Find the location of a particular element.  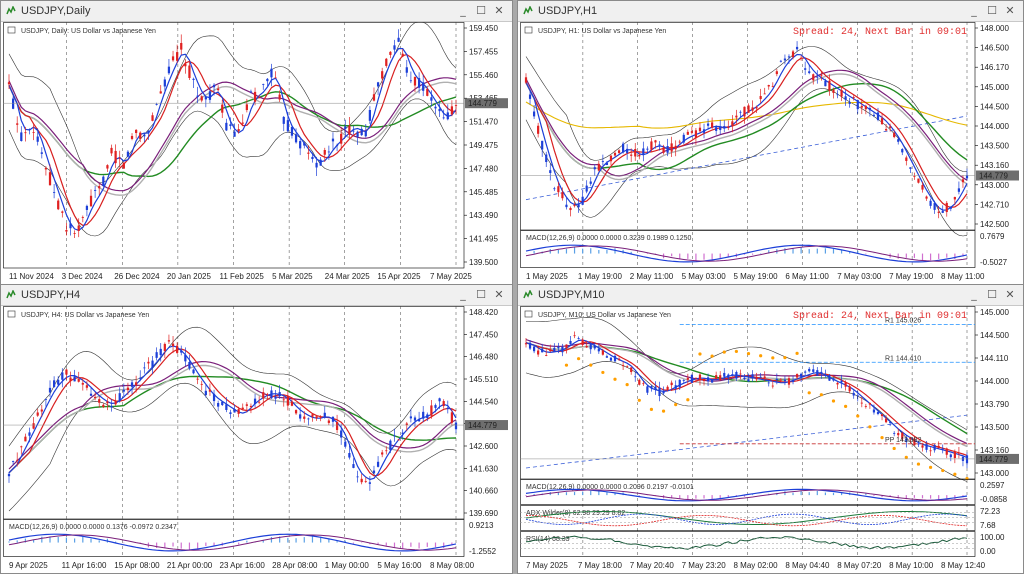

time-label: 8 May 04:40 is located at coordinates (807, 565).